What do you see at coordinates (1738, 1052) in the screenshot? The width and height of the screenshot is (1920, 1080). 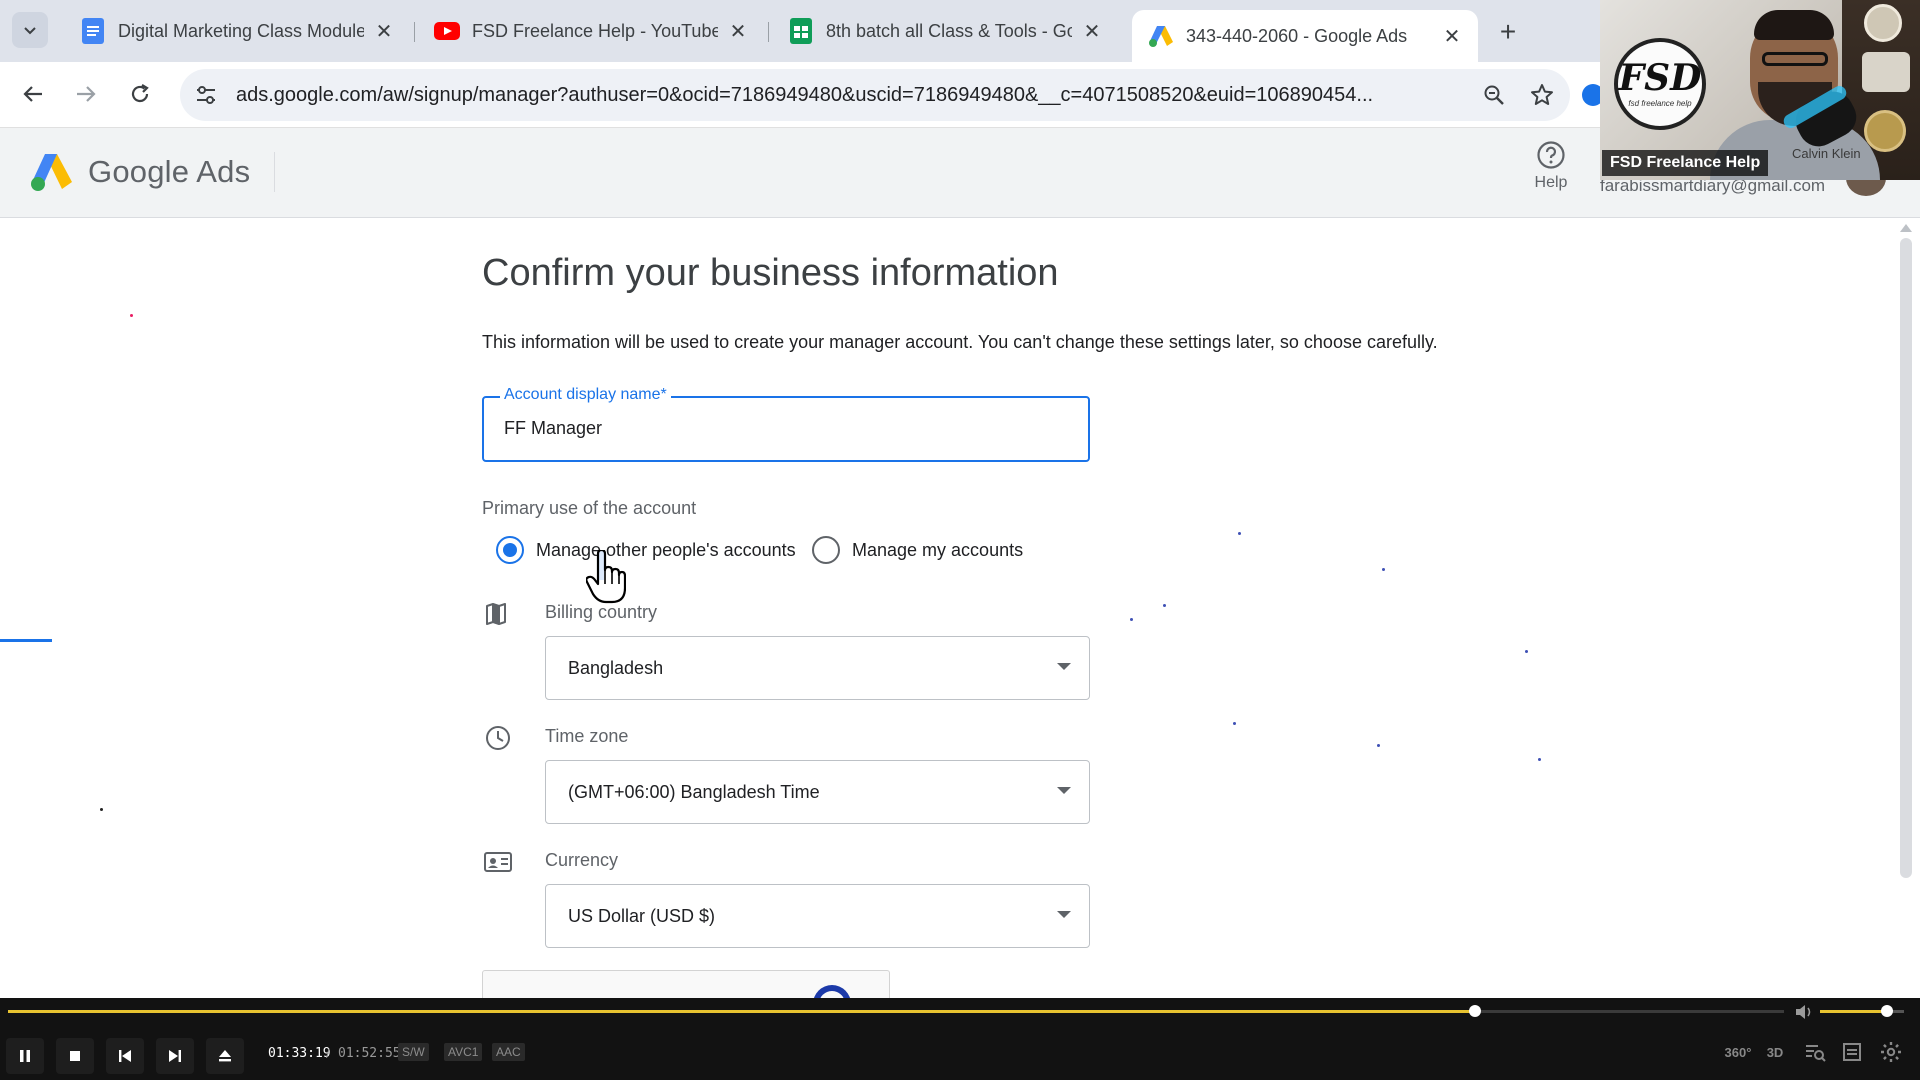 I see `vr-360-button: 360°` at bounding box center [1738, 1052].